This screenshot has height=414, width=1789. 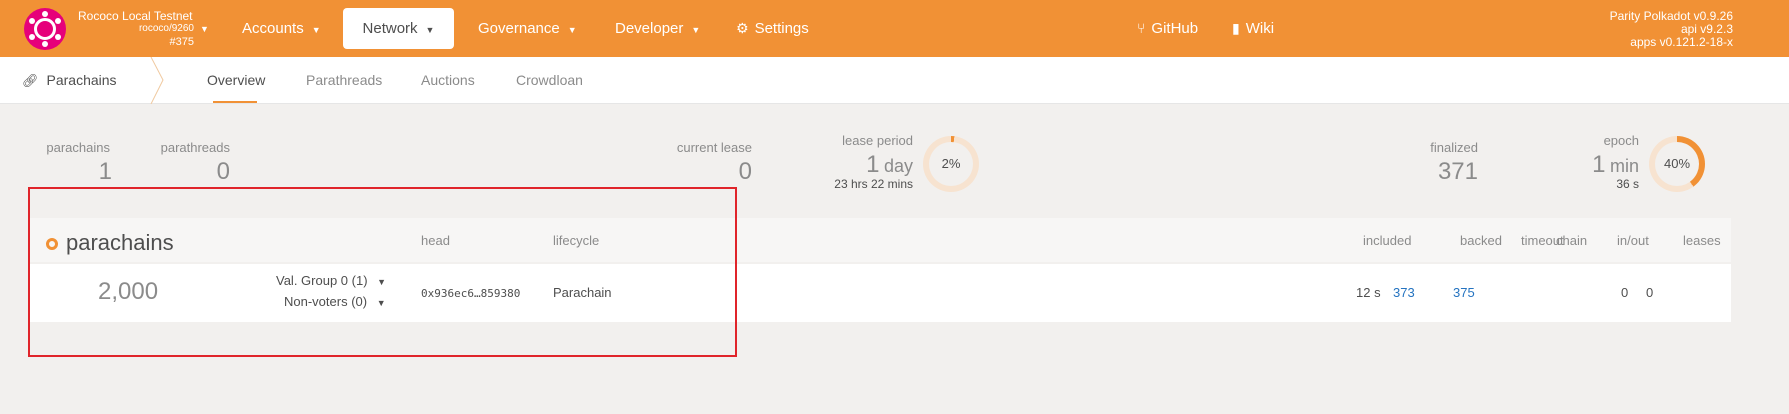 I want to click on lease-period-unit: day, so click(x=898, y=166).